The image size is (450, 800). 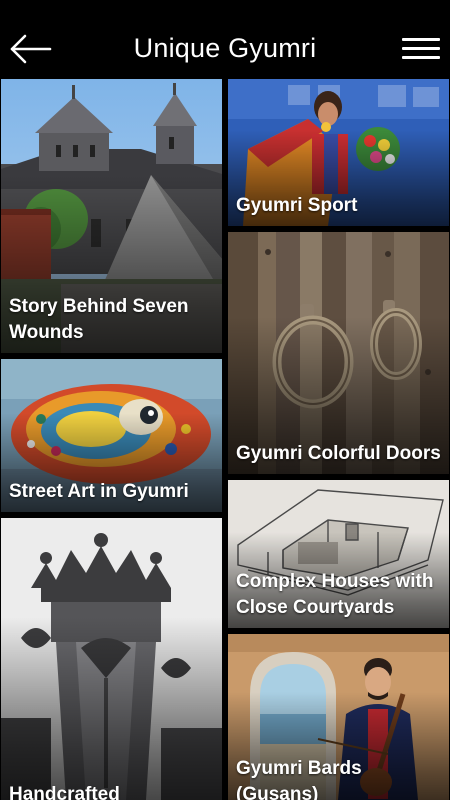 I want to click on tile-label: Street Art in Gyumri, so click(x=99, y=491).